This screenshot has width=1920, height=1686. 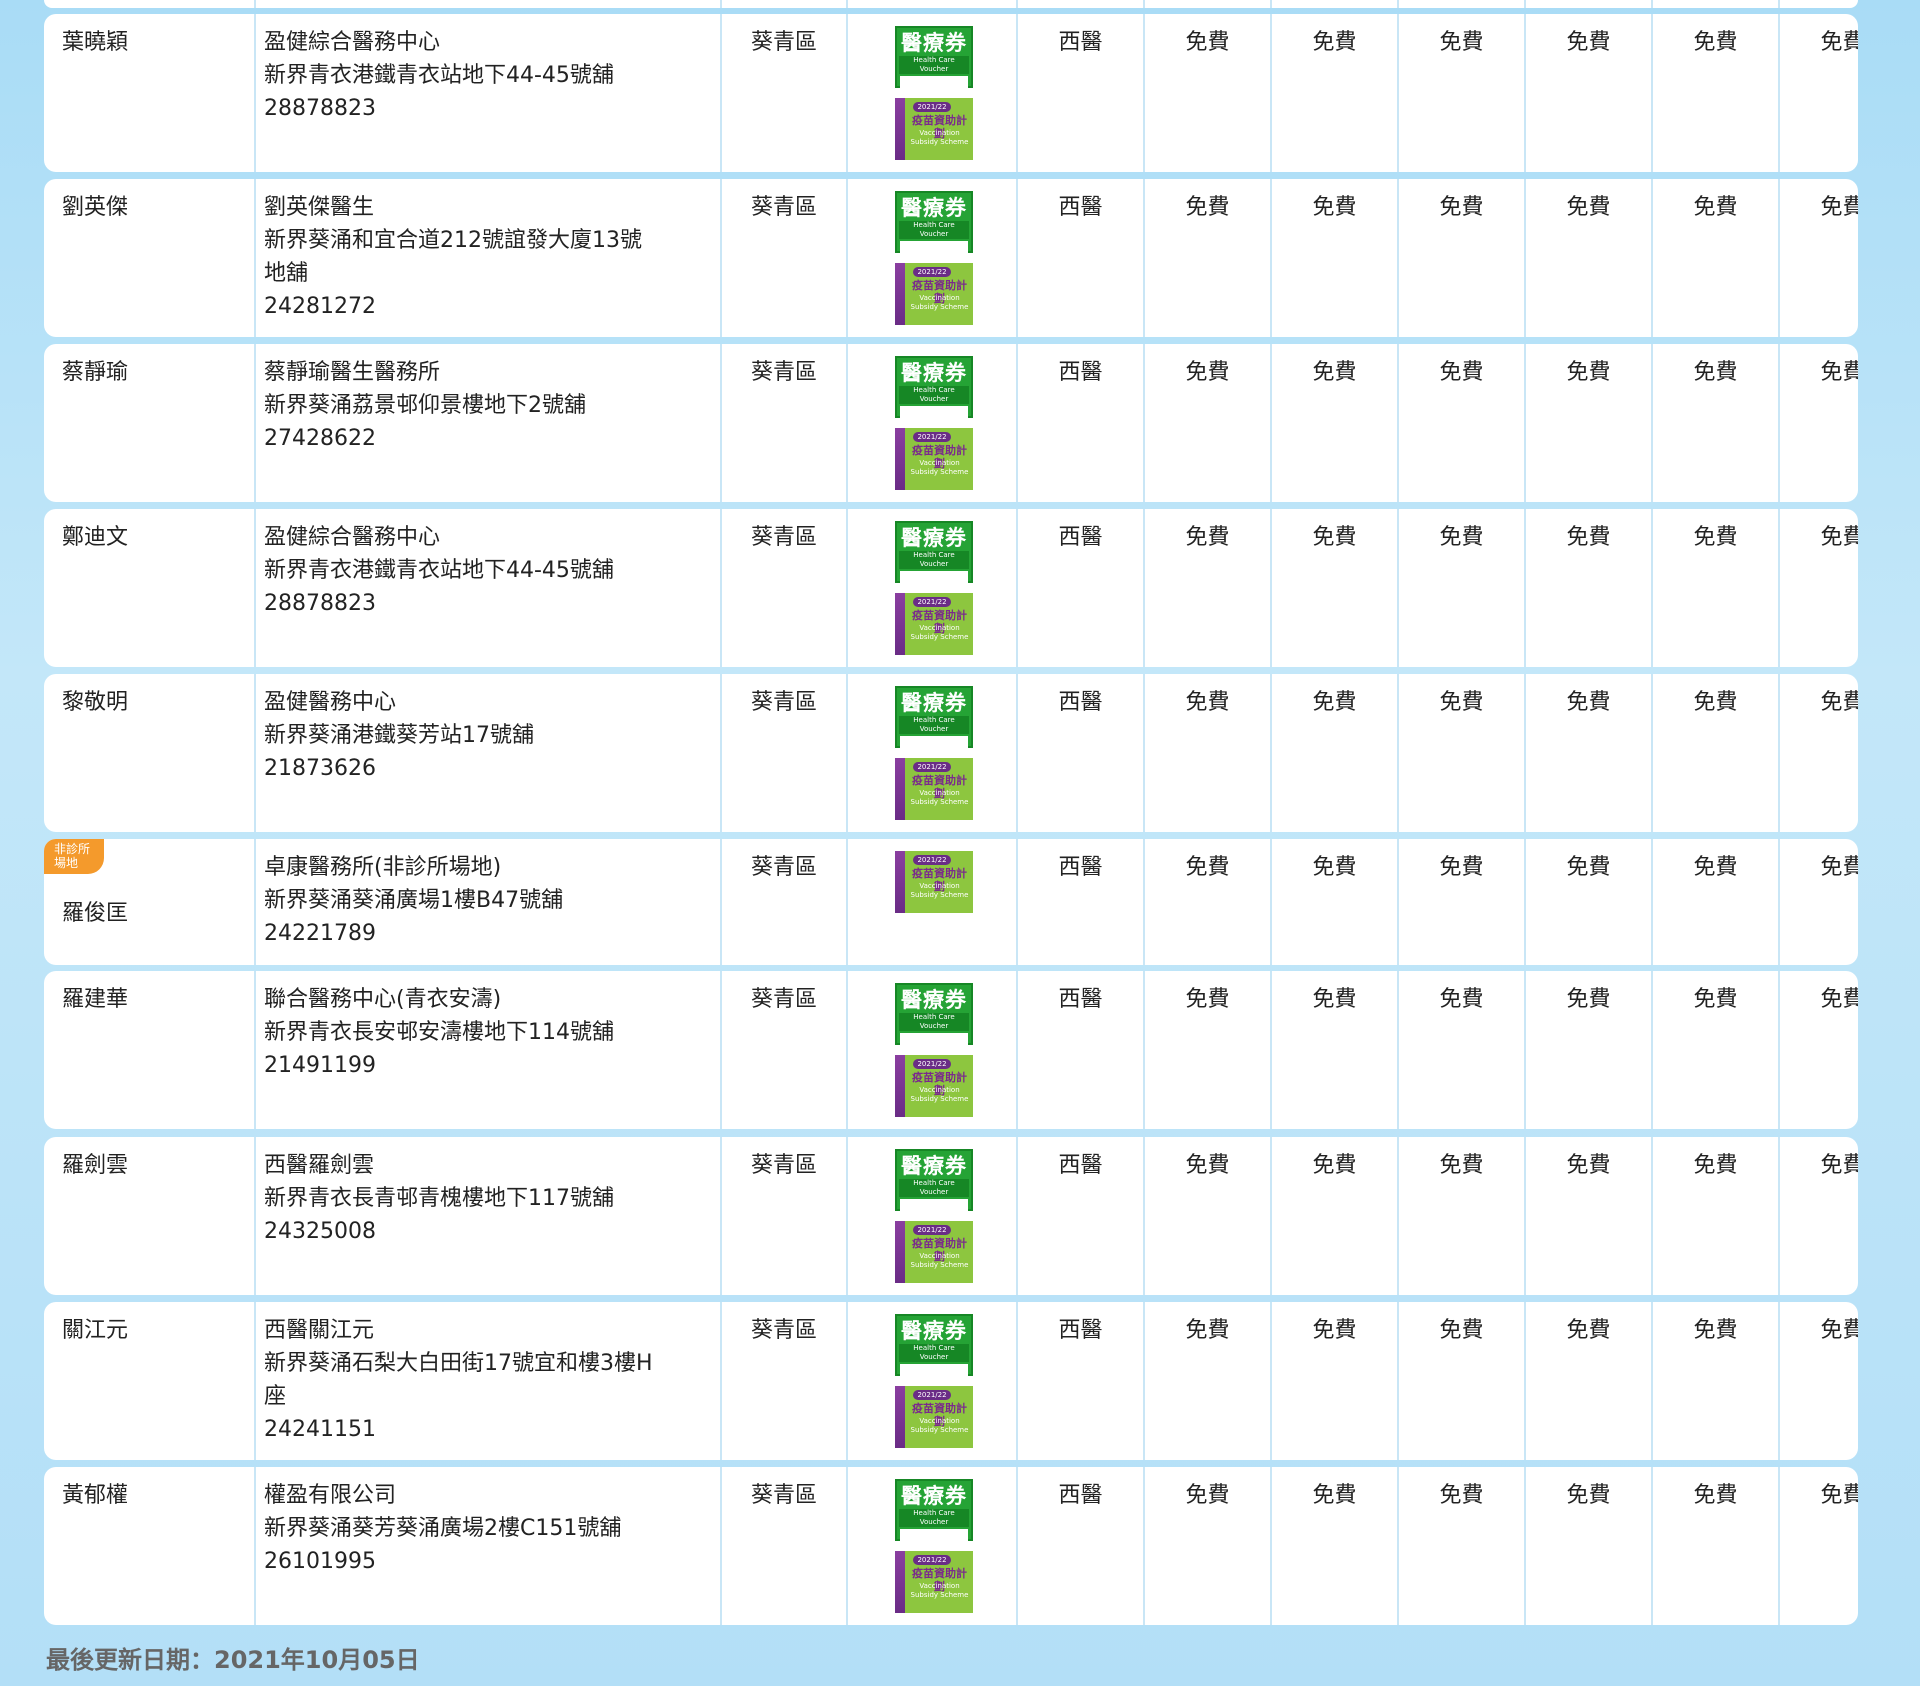 I want to click on doctor-cell: 羅劍雲, so click(x=149, y=1216).